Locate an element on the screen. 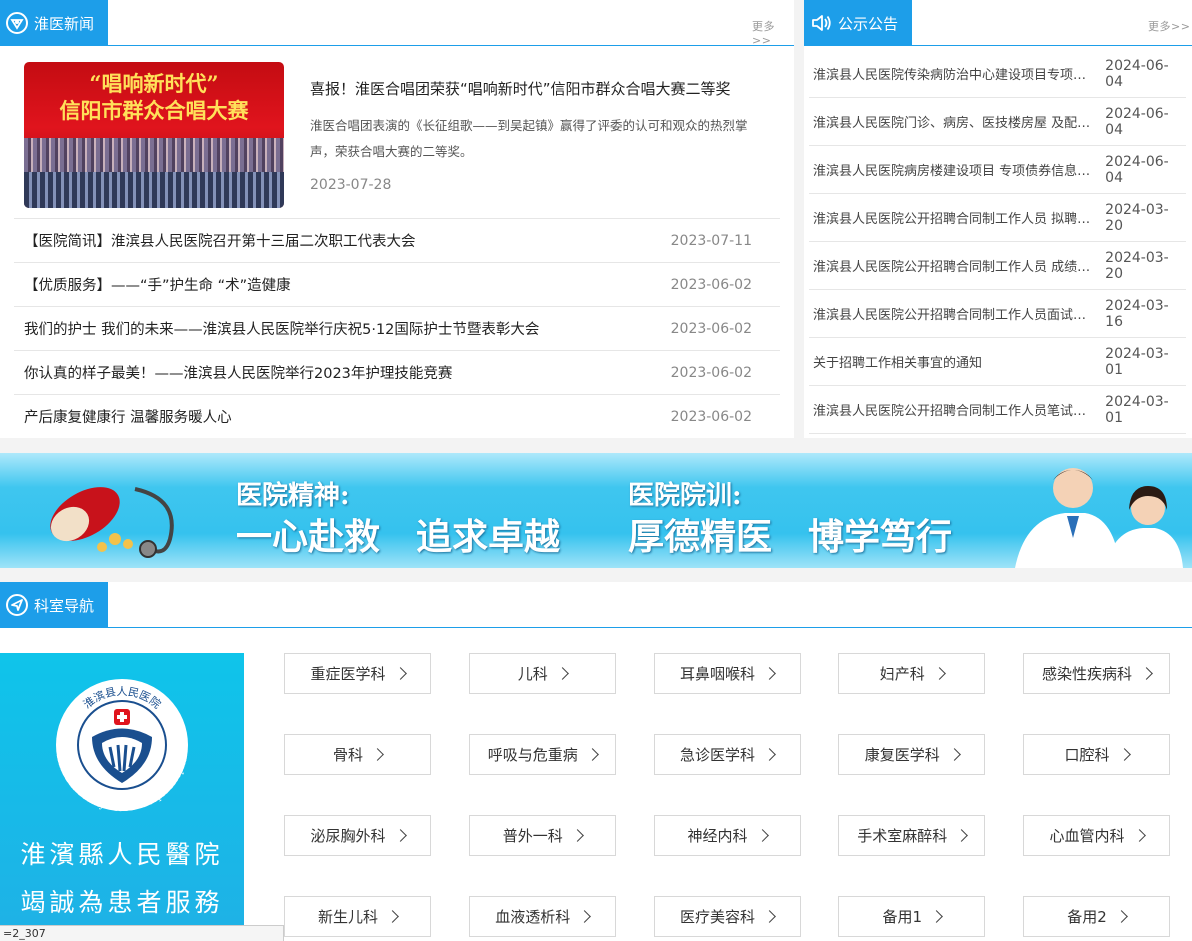 Image resolution: width=1192 pixels, height=941 pixels. motto-heading: 医院院训: is located at coordinates (685, 496).